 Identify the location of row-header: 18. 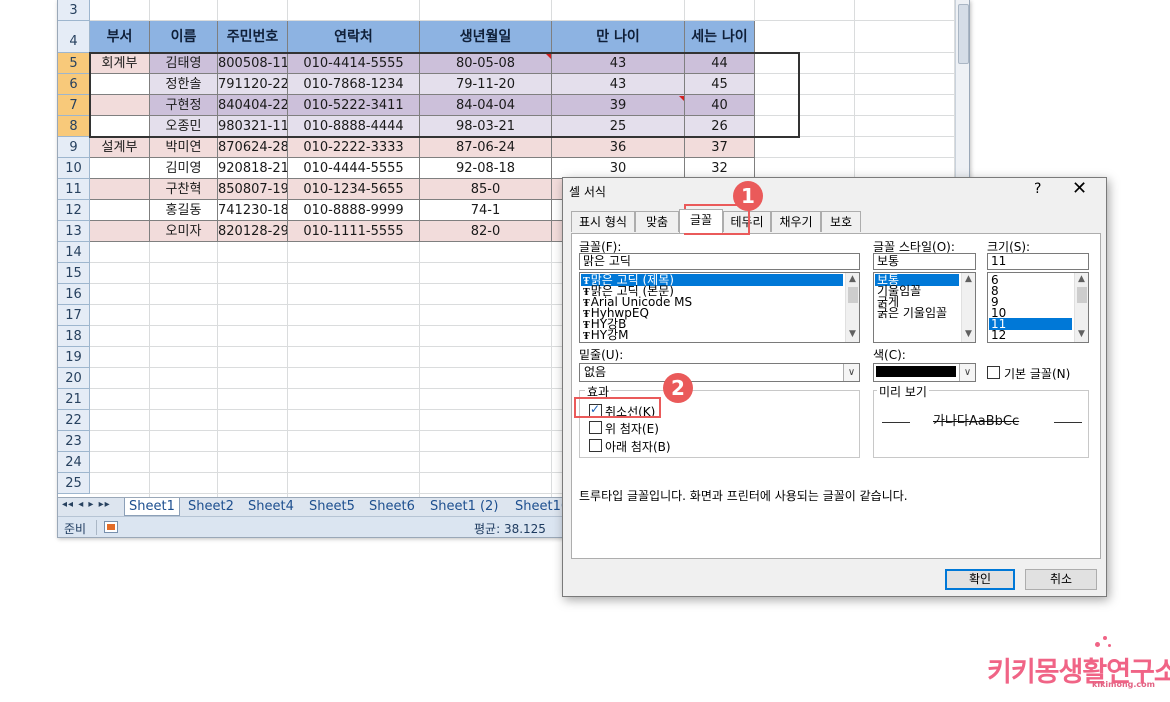
(74, 336).